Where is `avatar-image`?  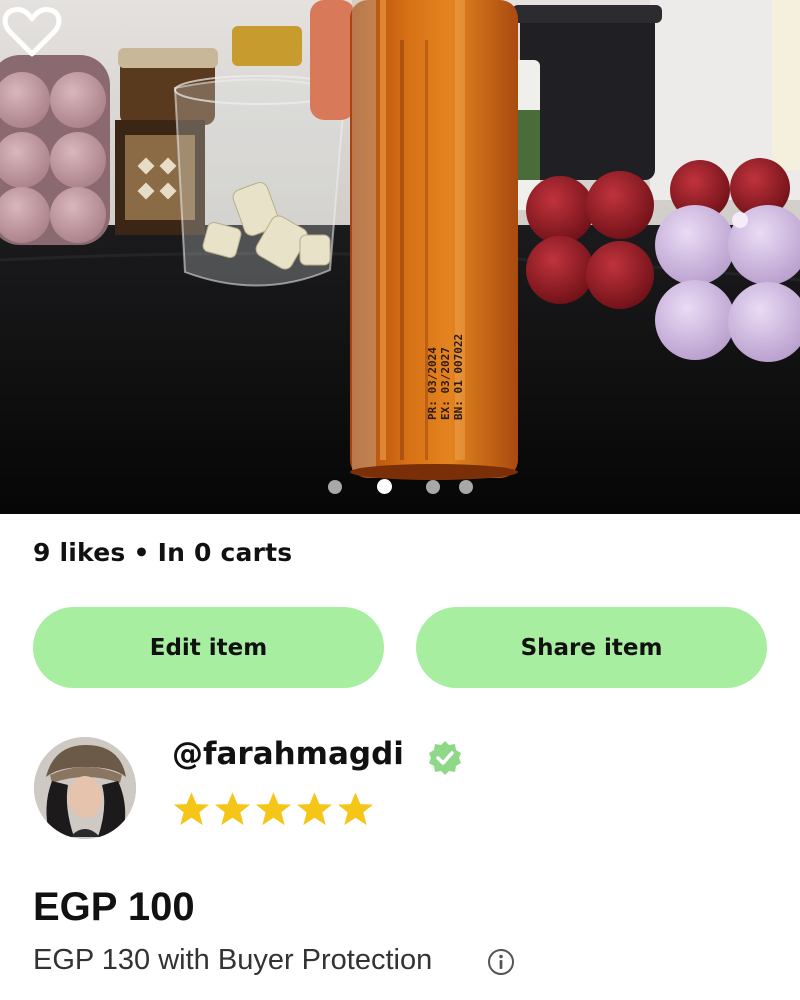
avatar-image is located at coordinates (85, 788).